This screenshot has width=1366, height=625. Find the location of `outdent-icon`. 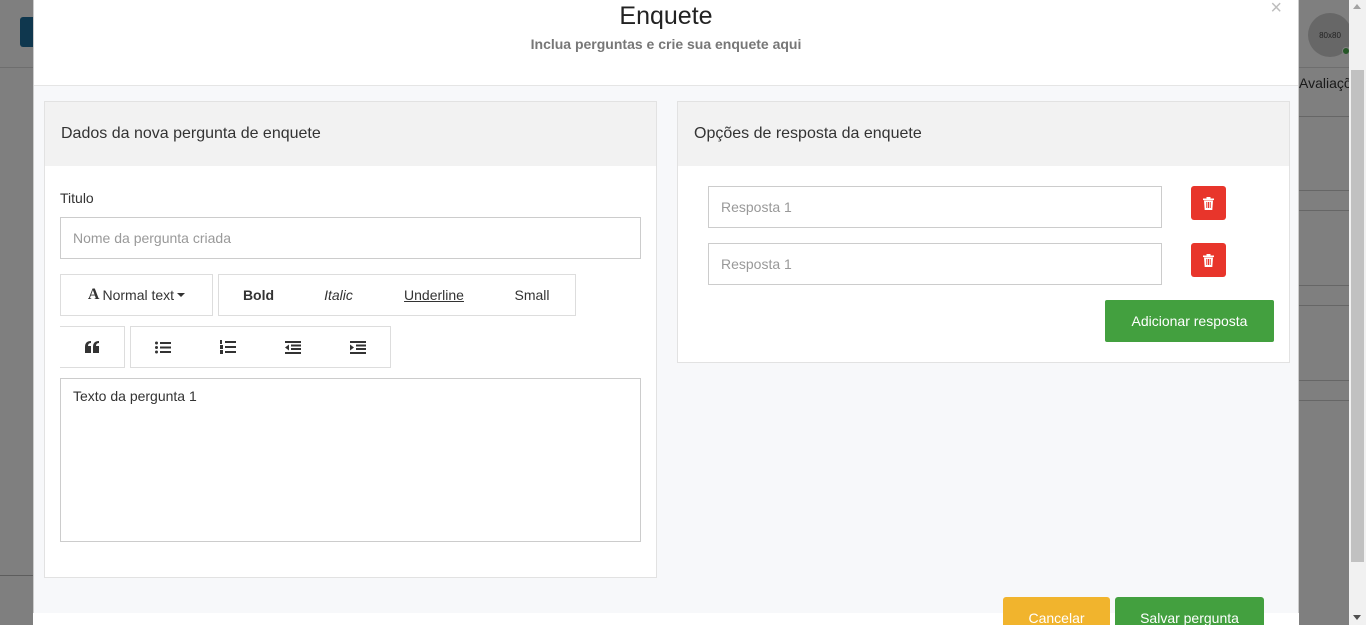

outdent-icon is located at coordinates (292, 347).